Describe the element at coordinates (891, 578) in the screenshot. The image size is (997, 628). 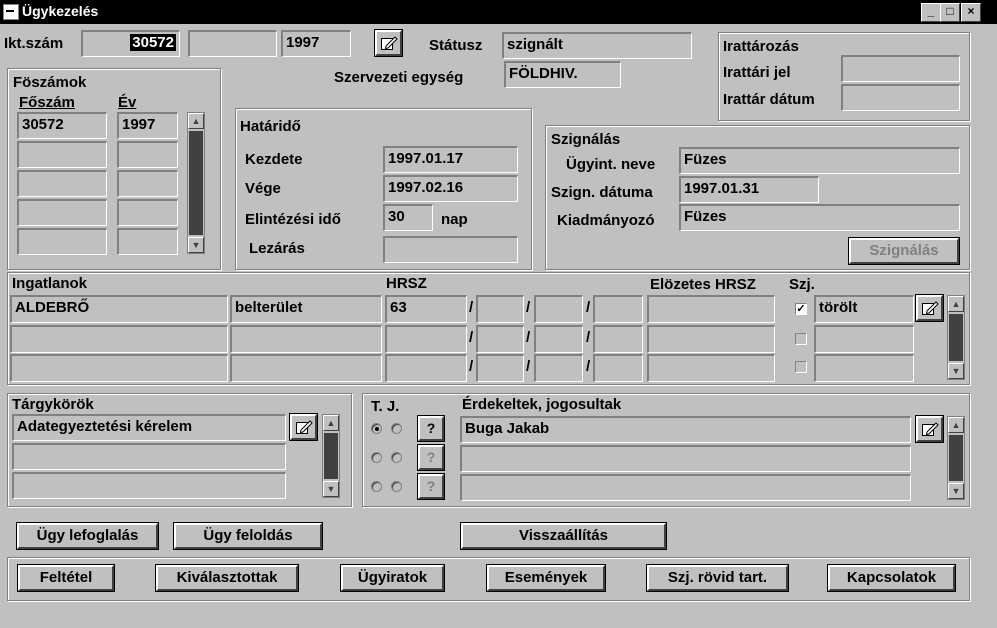
I see `connections-button: Kapcsolatok` at that location.